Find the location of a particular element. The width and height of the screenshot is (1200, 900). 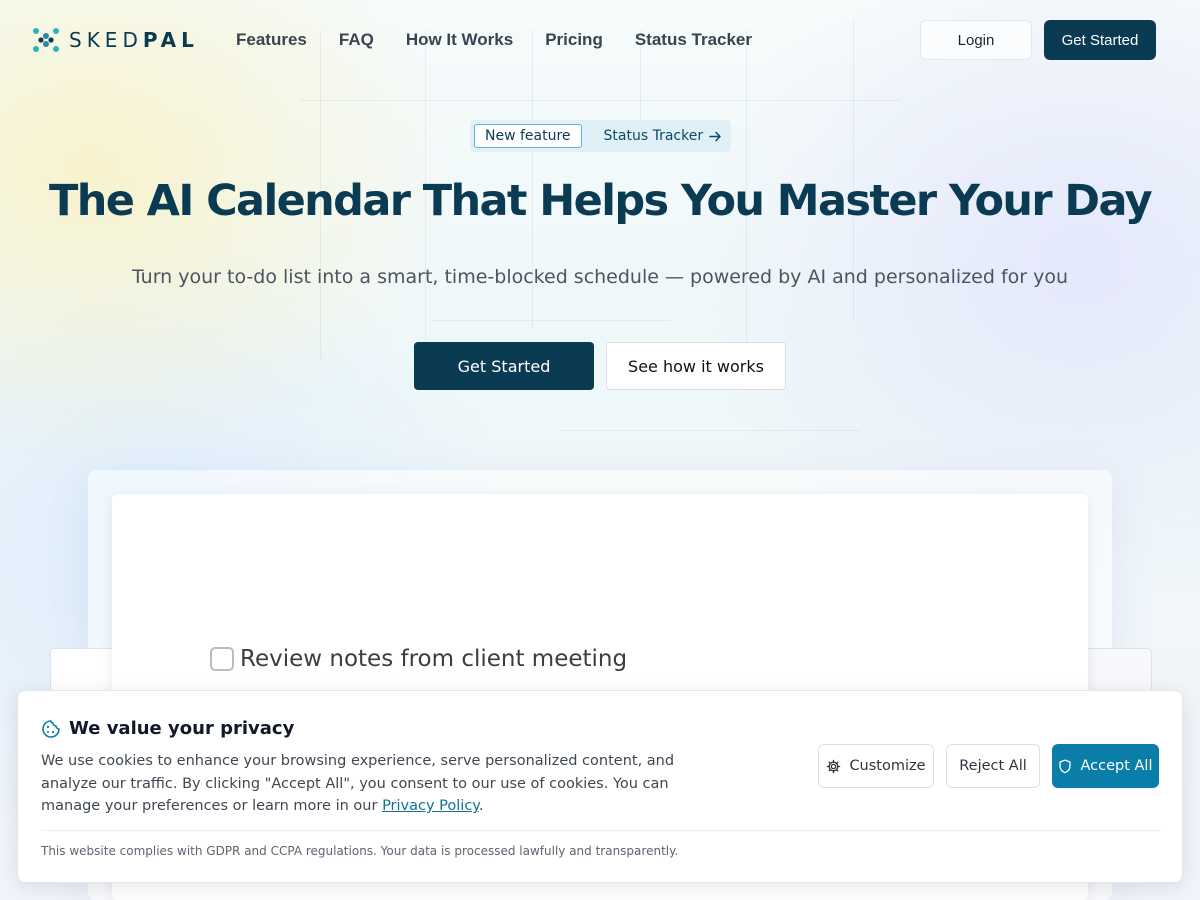

cookie-banner-header: We value your privacy is located at coordinates (167, 728).